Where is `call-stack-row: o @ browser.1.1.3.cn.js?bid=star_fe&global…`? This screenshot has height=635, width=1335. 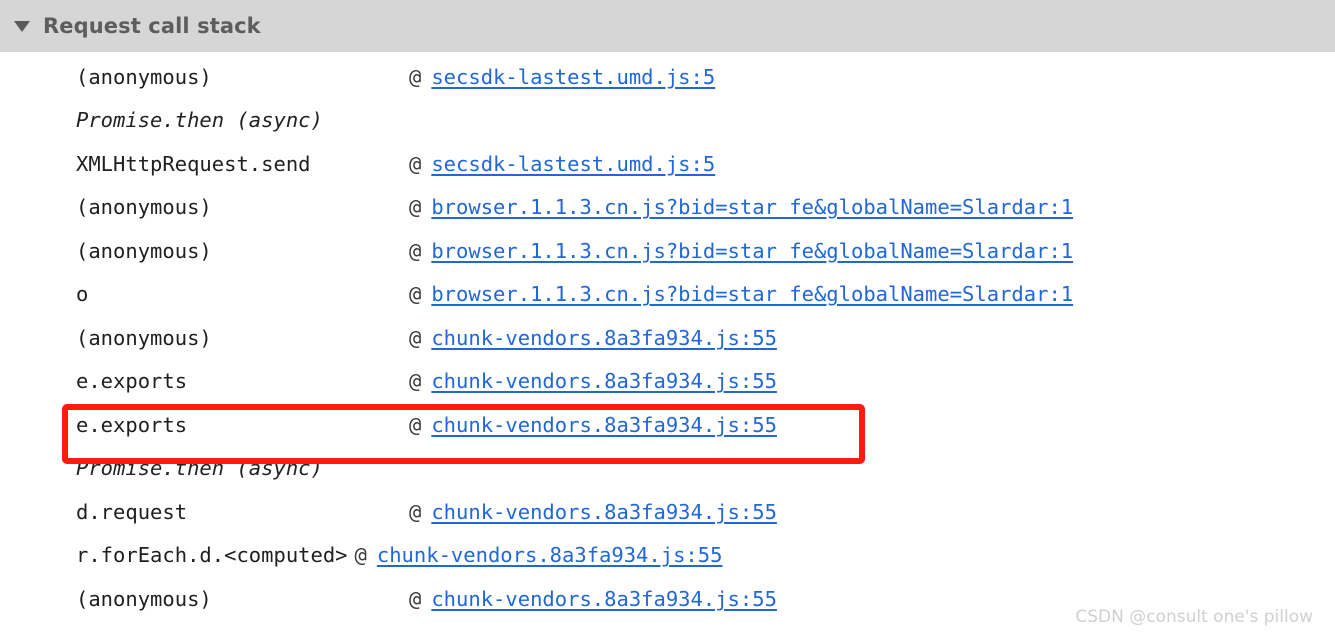
call-stack-row: o @ browser.1.1.3.cn.js?bid=star_fe&global… is located at coordinates (667, 295).